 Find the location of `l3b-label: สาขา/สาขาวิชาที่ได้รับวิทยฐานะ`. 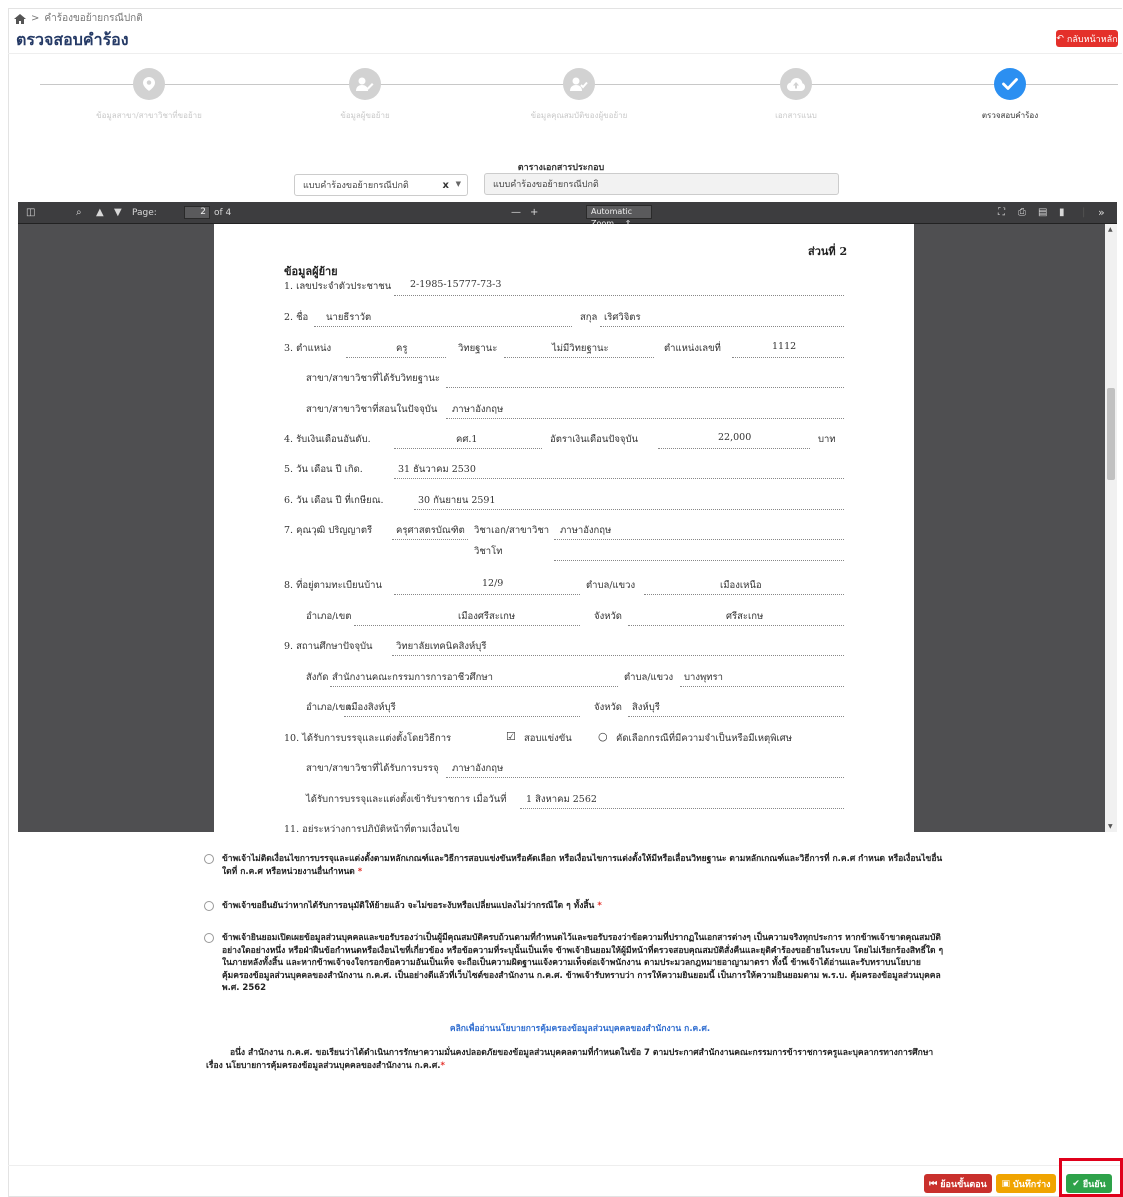

l3b-label: สาขา/สาขาวิชาที่ได้รับวิทยฐานะ is located at coordinates (373, 378).